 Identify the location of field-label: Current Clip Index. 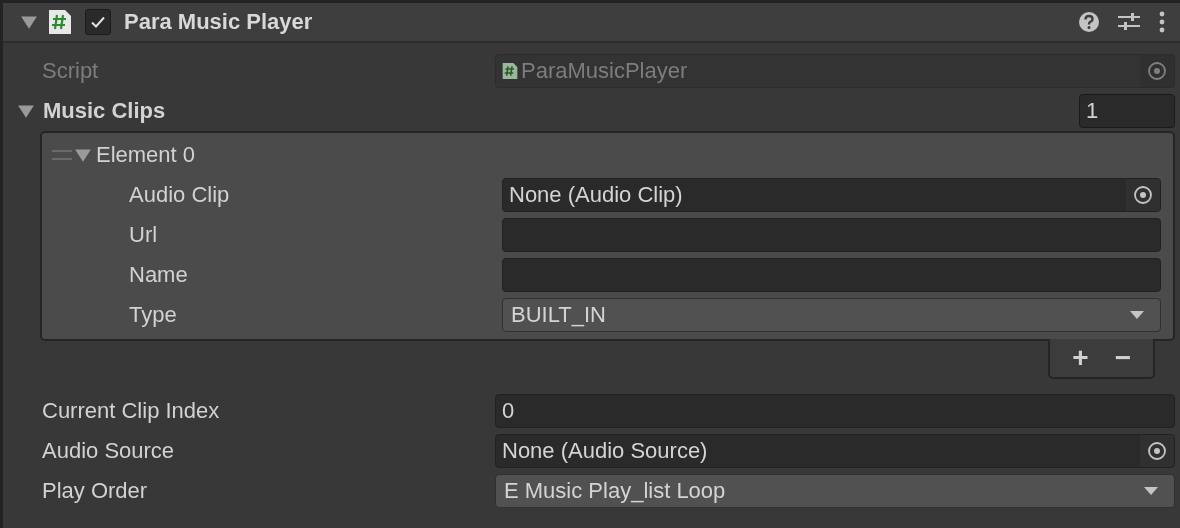
(131, 411).